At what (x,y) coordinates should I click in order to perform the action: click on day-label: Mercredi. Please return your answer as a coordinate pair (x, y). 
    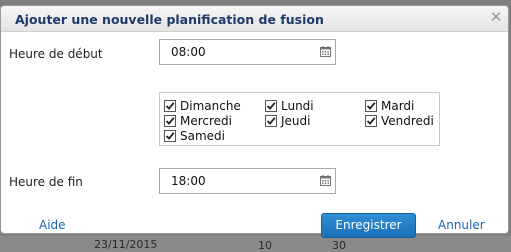
    Looking at the image, I should click on (206, 121).